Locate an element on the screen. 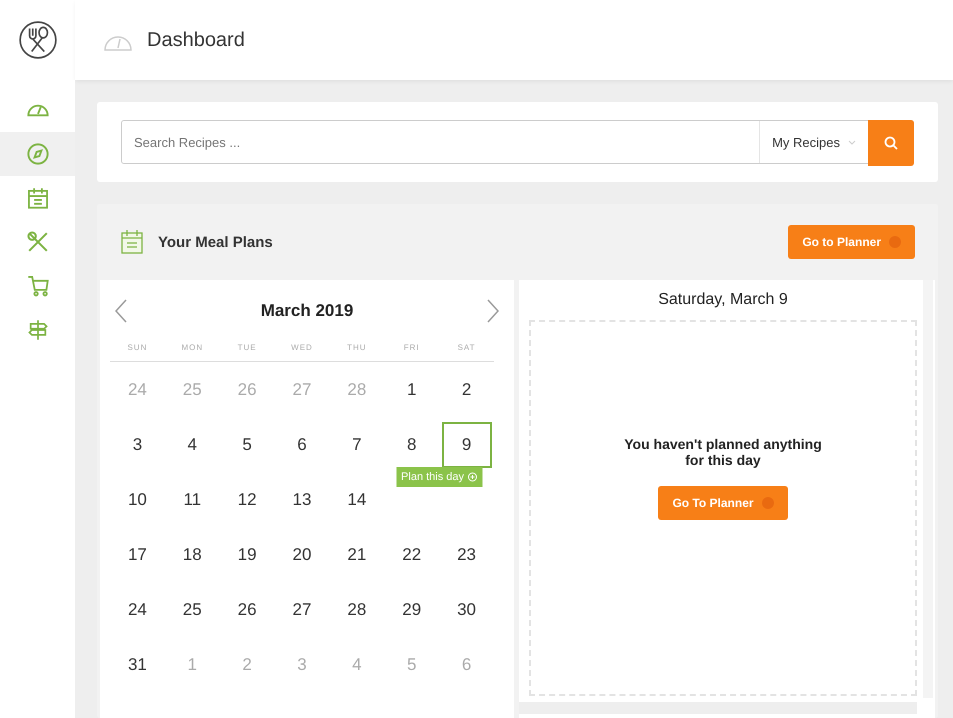 Image resolution: width=953 pixels, height=718 pixels. fork-spoon-logo-icon is located at coordinates (37, 40).